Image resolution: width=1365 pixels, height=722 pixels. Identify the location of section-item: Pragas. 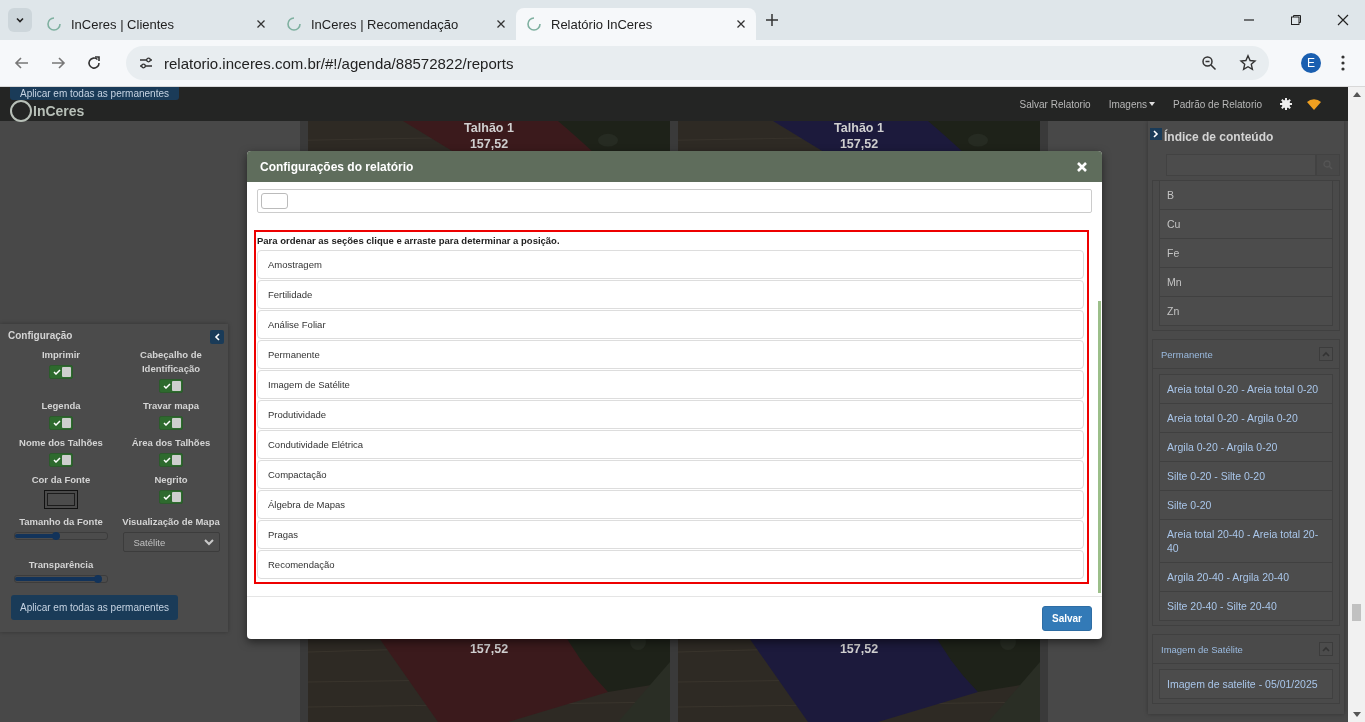
(670, 534).